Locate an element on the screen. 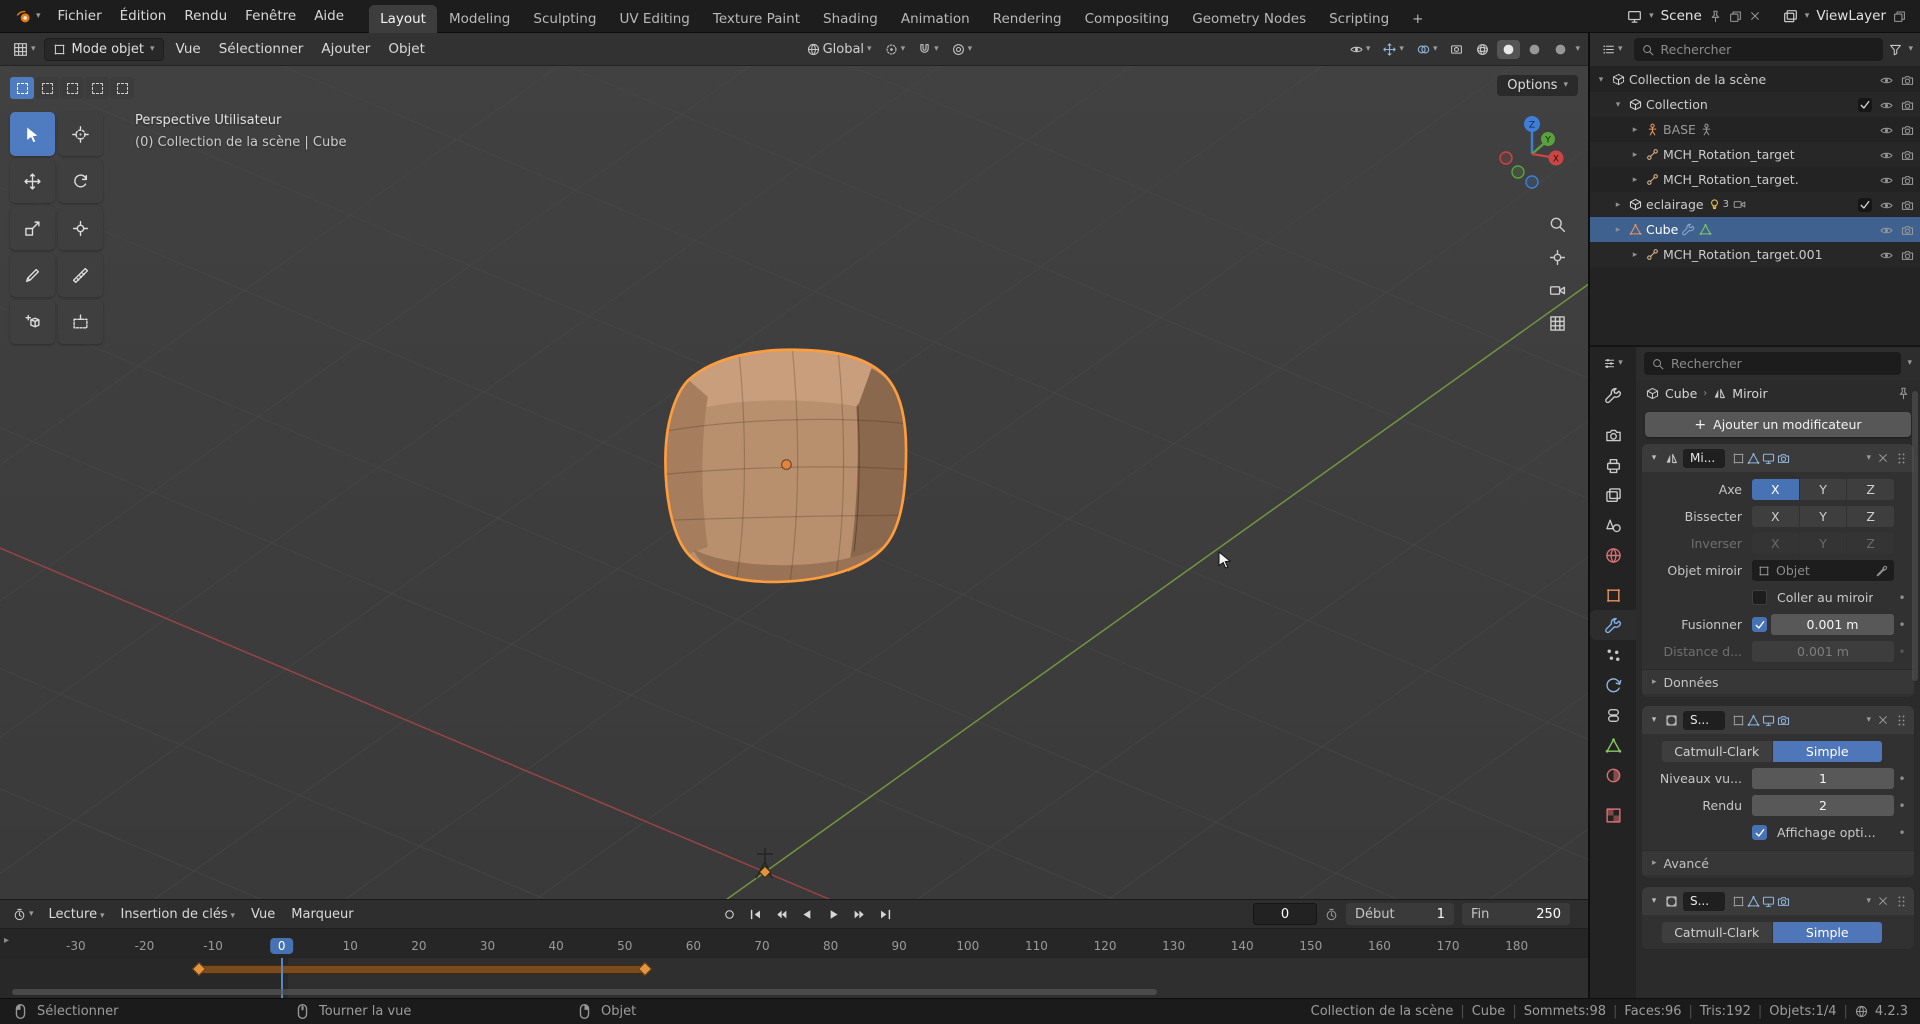  properties-tab-view-layer is located at coordinates (1613, 495).